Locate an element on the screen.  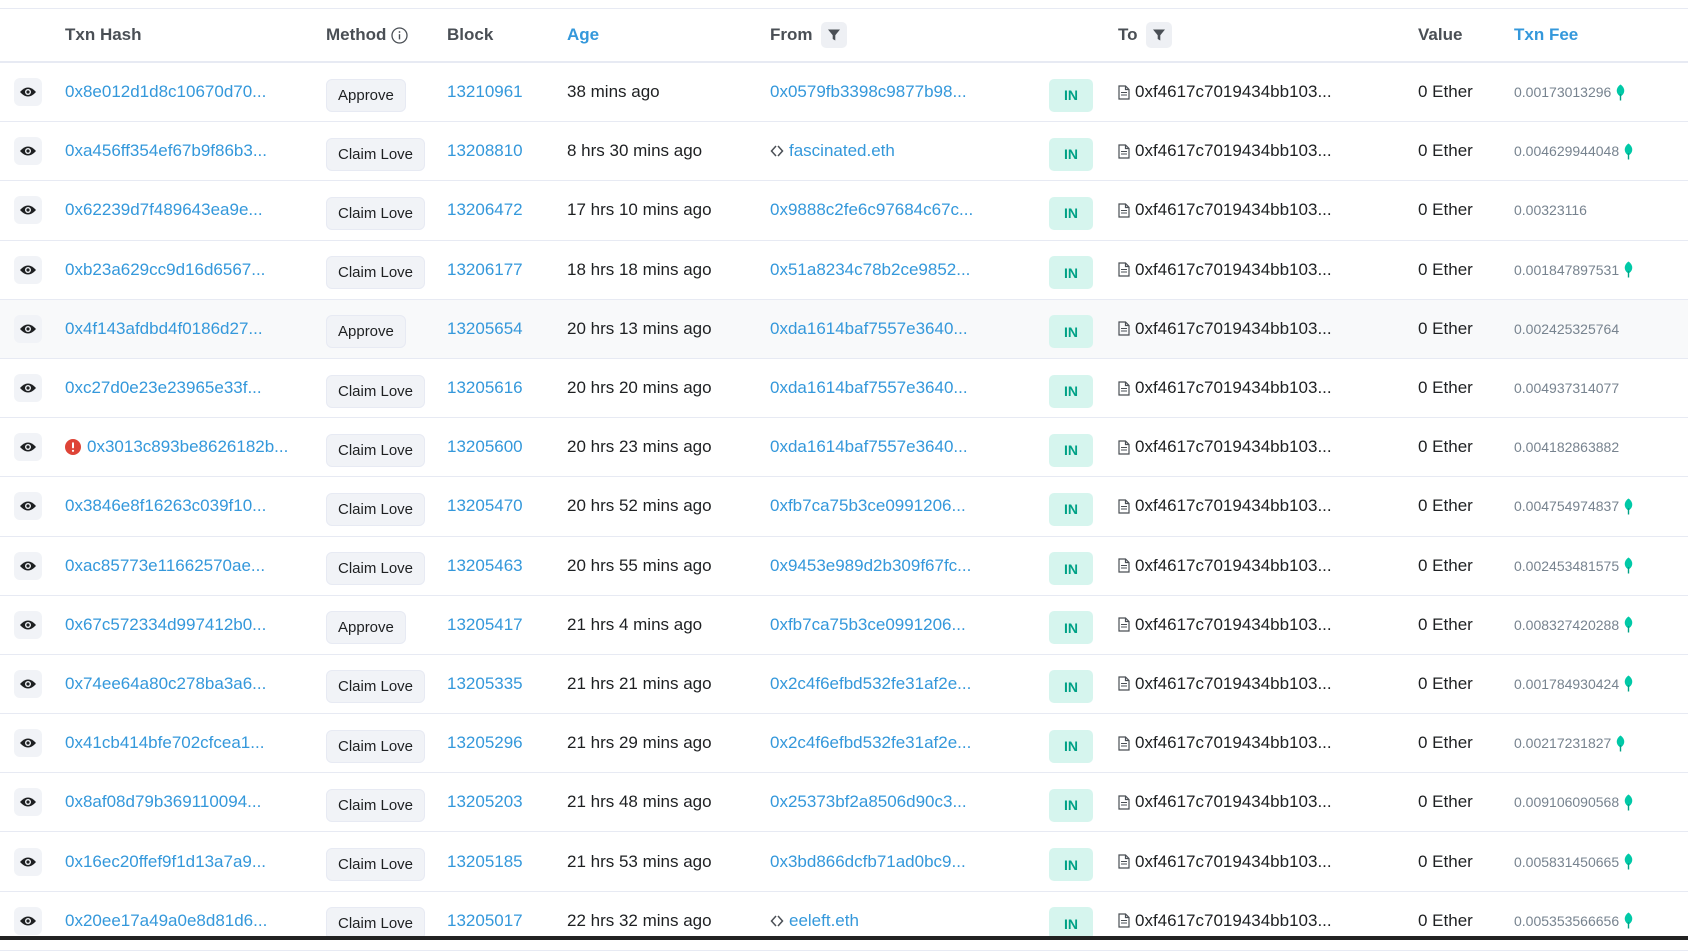
block-link: 13205335 is located at coordinates (485, 684).